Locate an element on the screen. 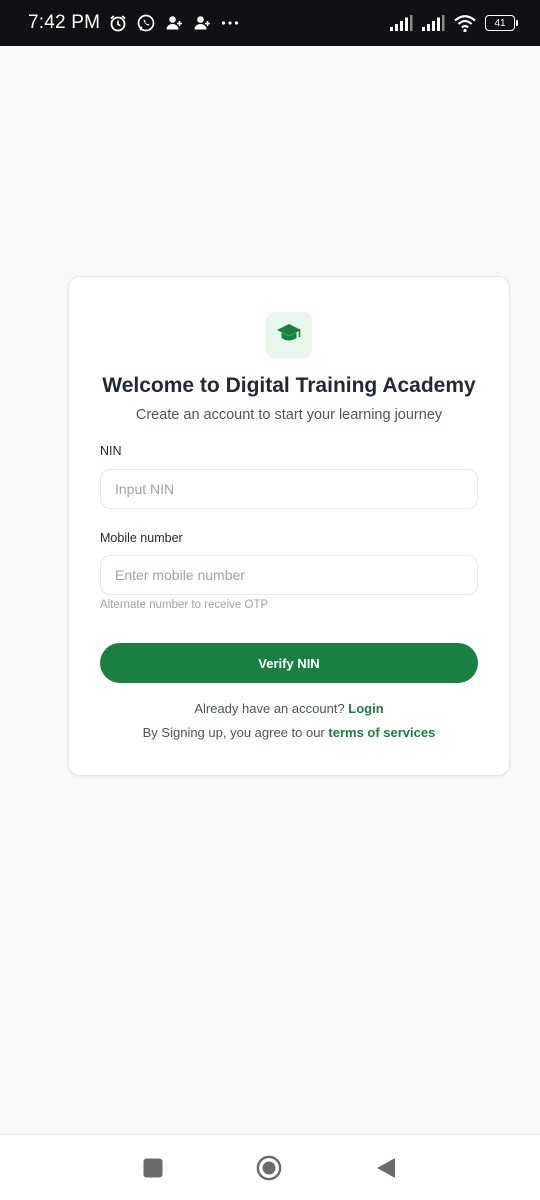 The height and width of the screenshot is (1200, 540). battery-level: 41 is located at coordinates (500, 23).